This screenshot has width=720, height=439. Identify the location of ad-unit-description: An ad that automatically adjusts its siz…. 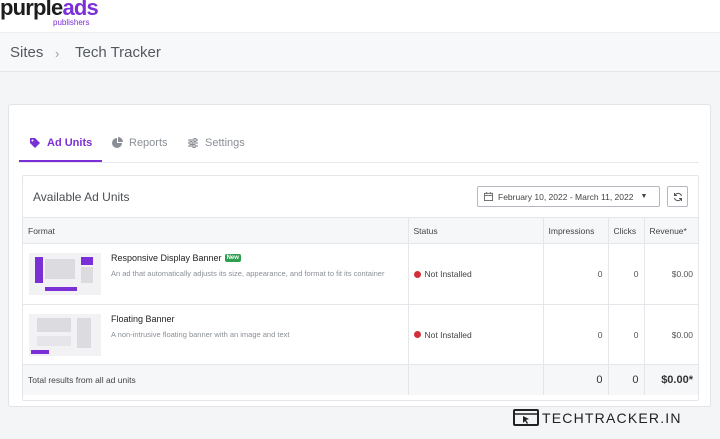
(248, 273).